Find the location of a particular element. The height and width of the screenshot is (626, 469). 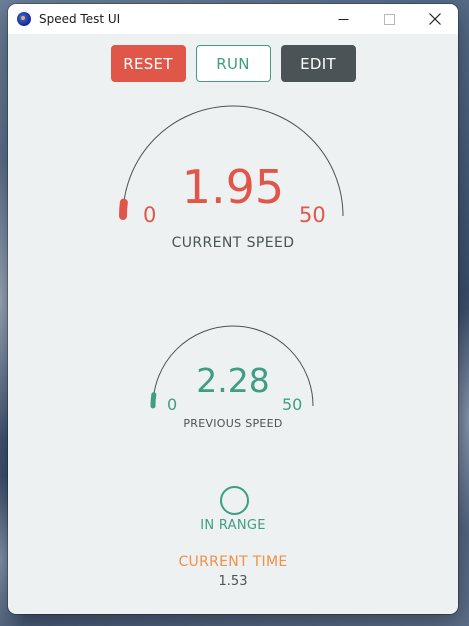

previous-speed-caption: PREVIOUS SPEED is located at coordinates (233, 423).